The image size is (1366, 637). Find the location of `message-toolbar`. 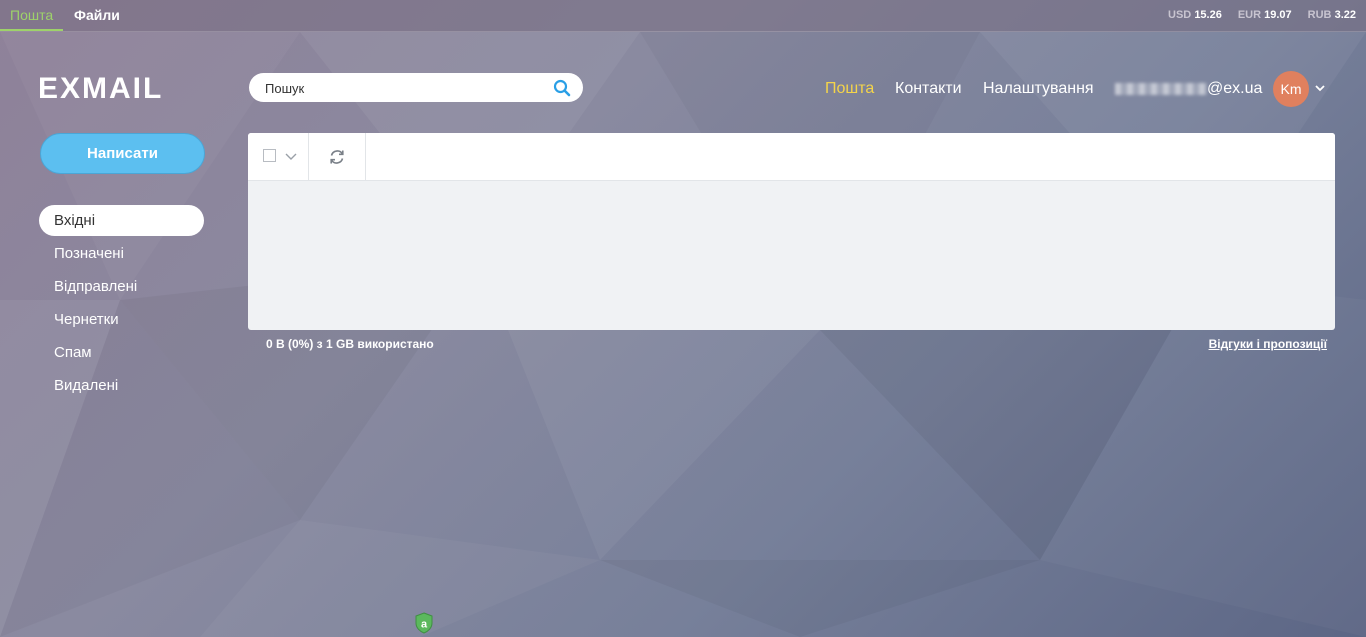

message-toolbar is located at coordinates (791, 157).